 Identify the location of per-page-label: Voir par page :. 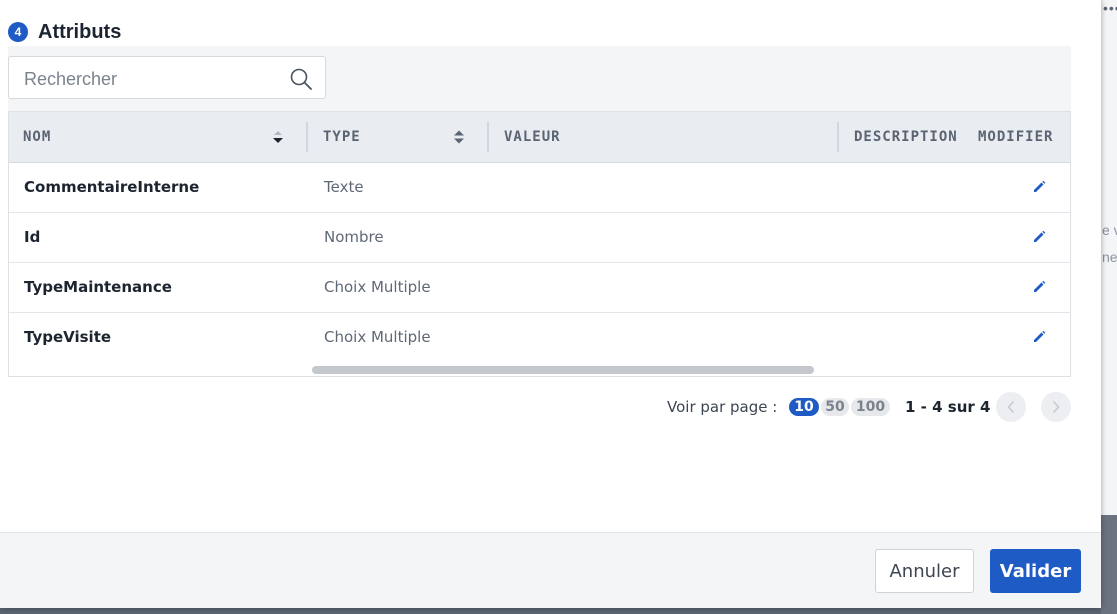
(722, 407).